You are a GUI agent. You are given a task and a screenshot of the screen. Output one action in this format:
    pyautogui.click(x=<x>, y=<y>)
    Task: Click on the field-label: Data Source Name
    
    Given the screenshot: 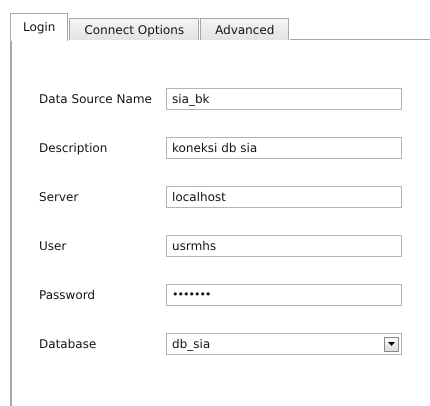 What is the action you would take?
    pyautogui.click(x=96, y=99)
    